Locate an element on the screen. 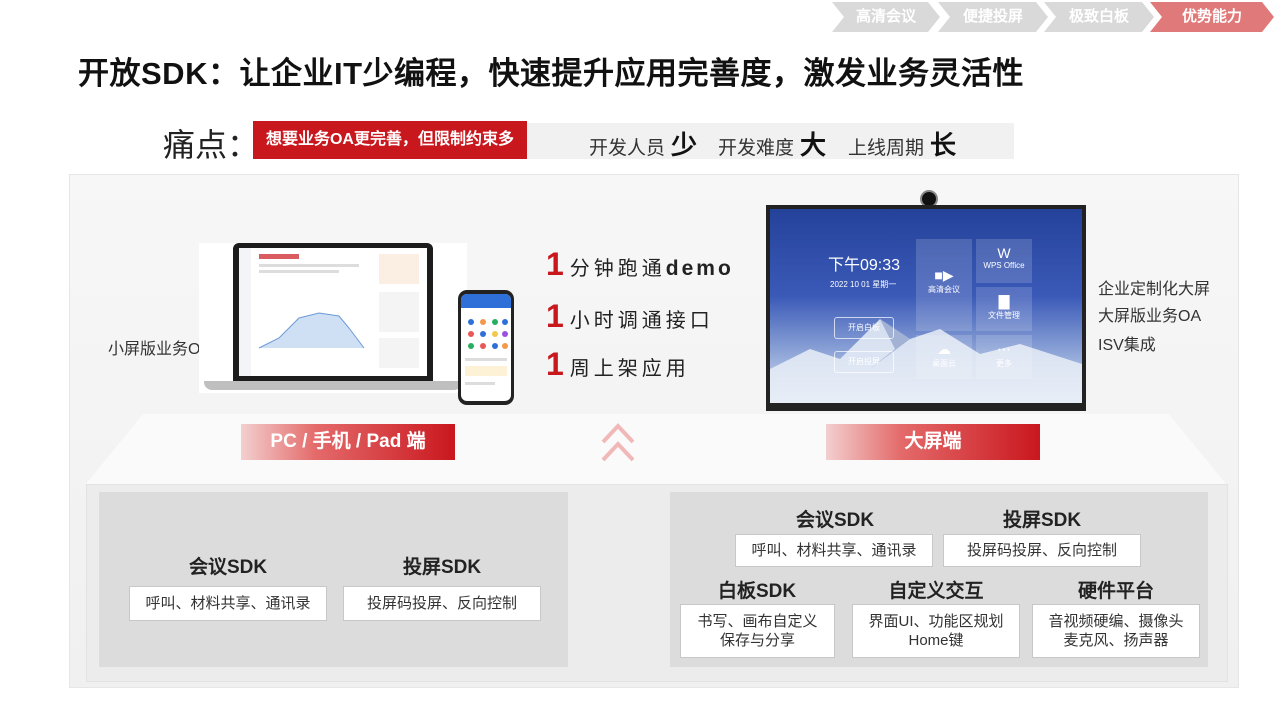 This screenshot has width=1280, height=720. left-meeting-sdk-desc: 呼叫、材料共享、通讯录 is located at coordinates (228, 603).